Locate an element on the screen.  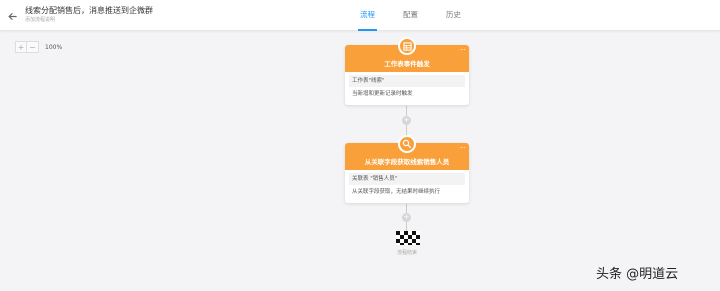
node-description: 当新增和更新记录时触发 is located at coordinates (382, 94).